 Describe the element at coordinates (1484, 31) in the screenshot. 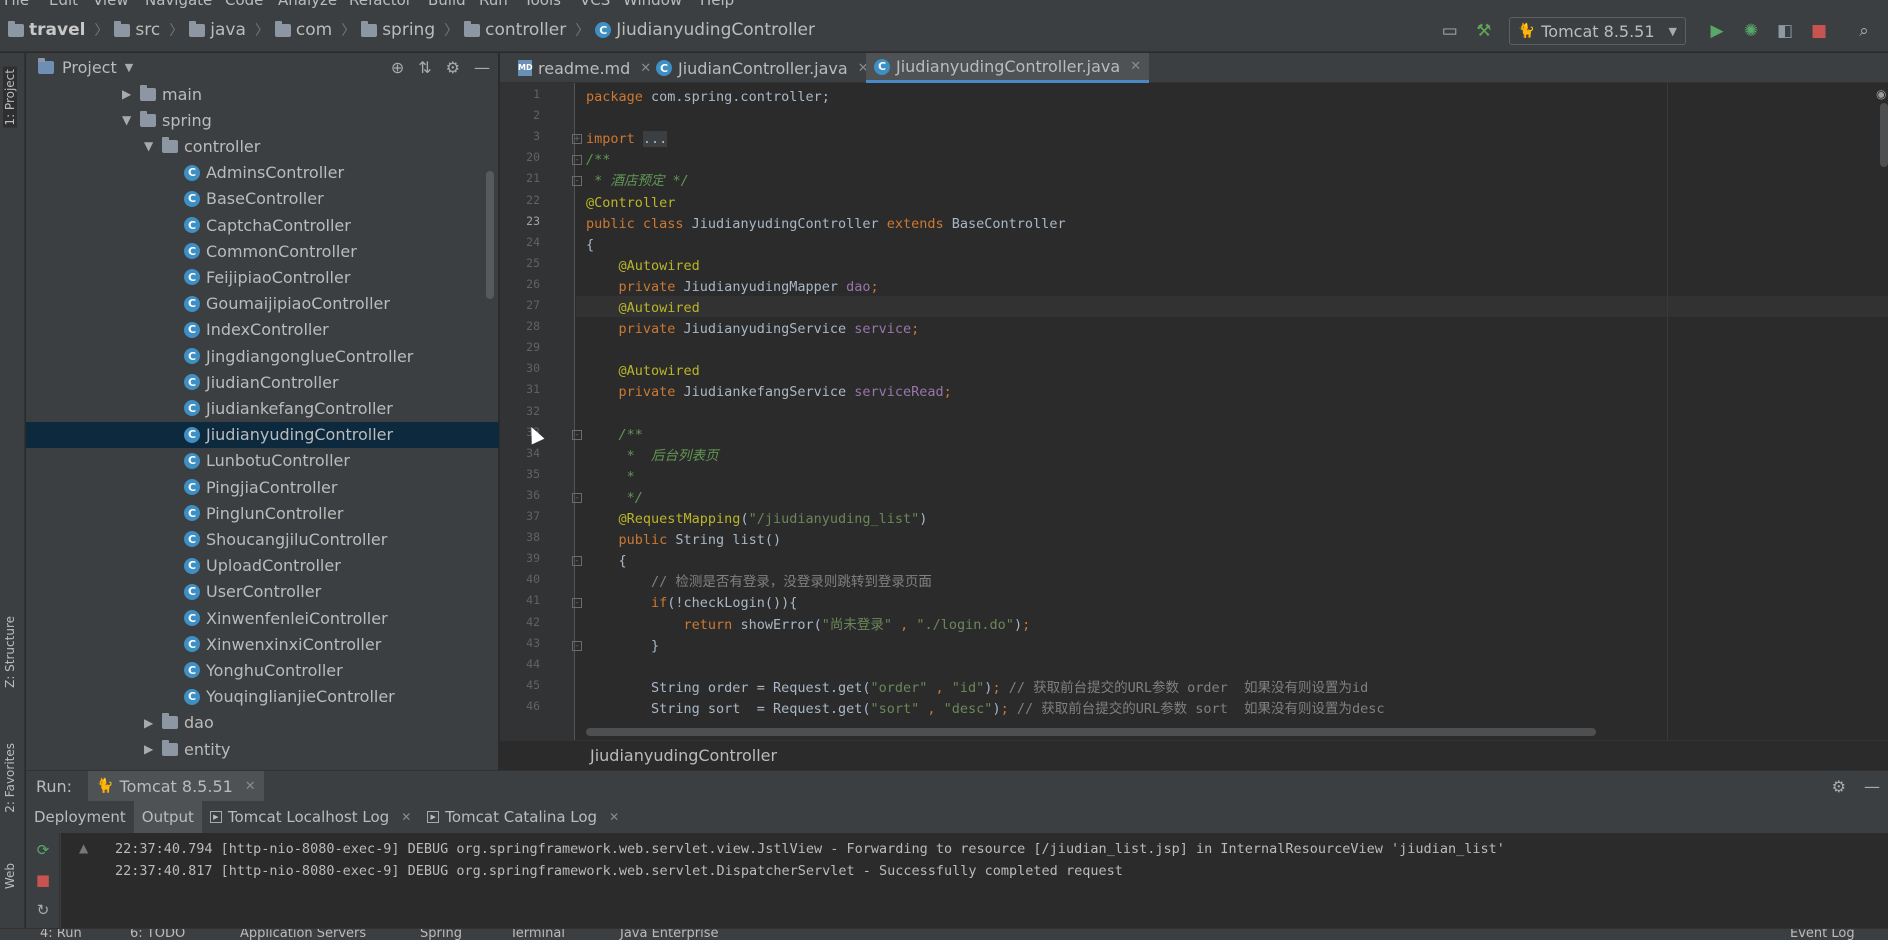

I see `build-hammer-icon: ⚒` at that location.